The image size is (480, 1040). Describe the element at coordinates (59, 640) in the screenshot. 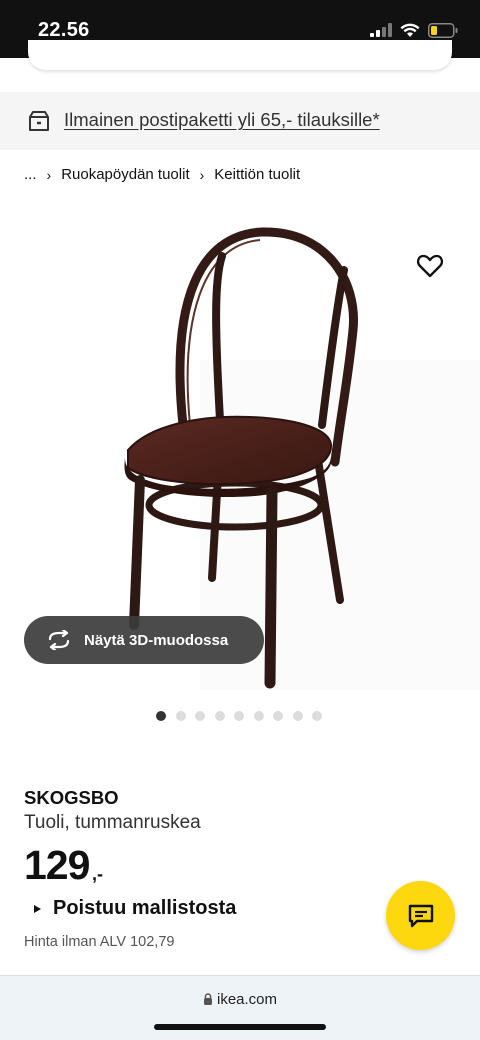

I see `rotate-icon` at that location.